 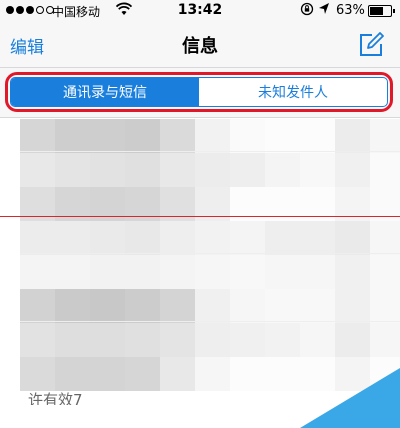 I want to click on segment-unknown-senders: 未知发件人, so click(x=293, y=92).